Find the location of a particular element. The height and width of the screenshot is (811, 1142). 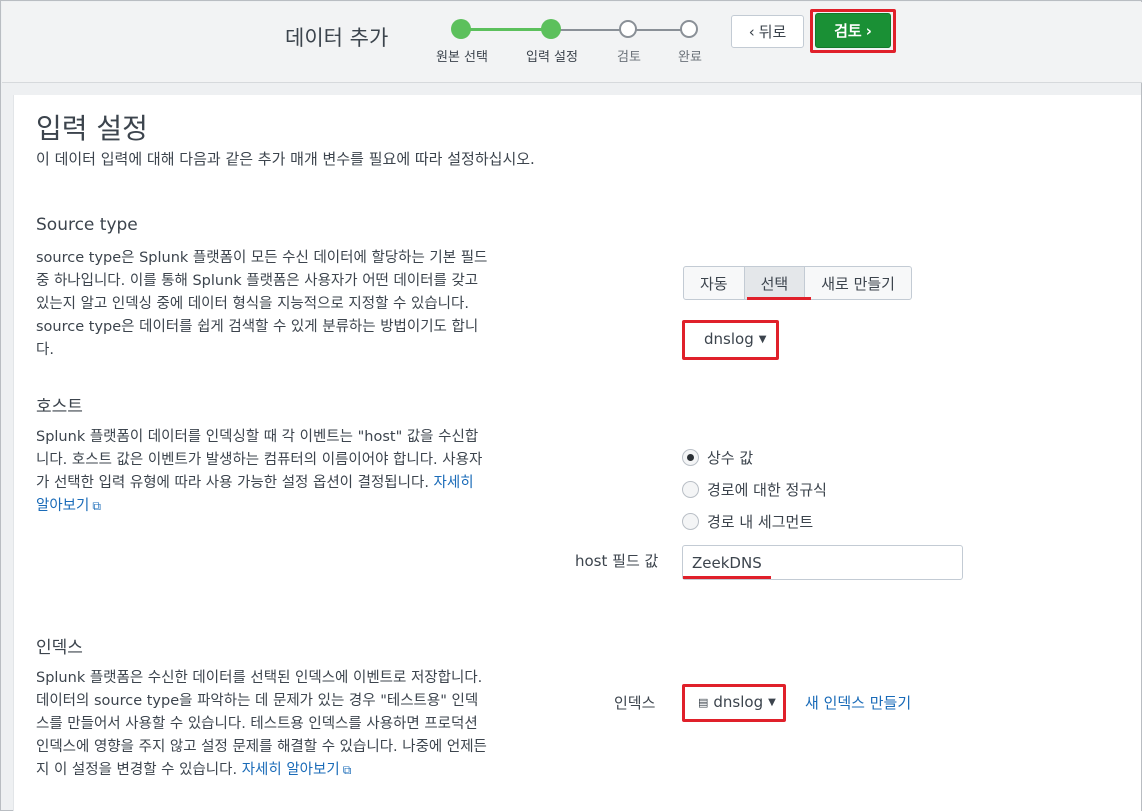

index-dropdown: ▤ dnslog ▼ is located at coordinates (737, 702).